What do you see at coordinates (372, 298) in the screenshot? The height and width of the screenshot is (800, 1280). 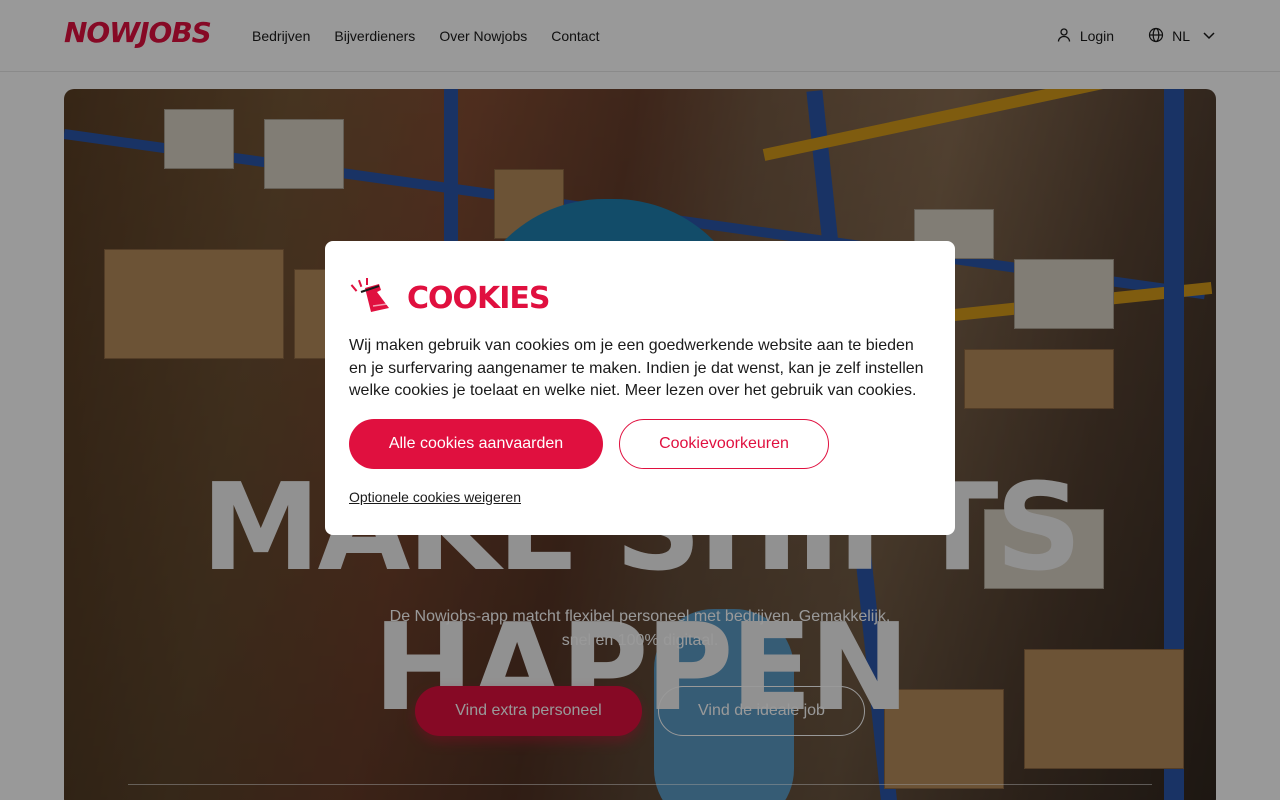 I see `flask-icon` at bounding box center [372, 298].